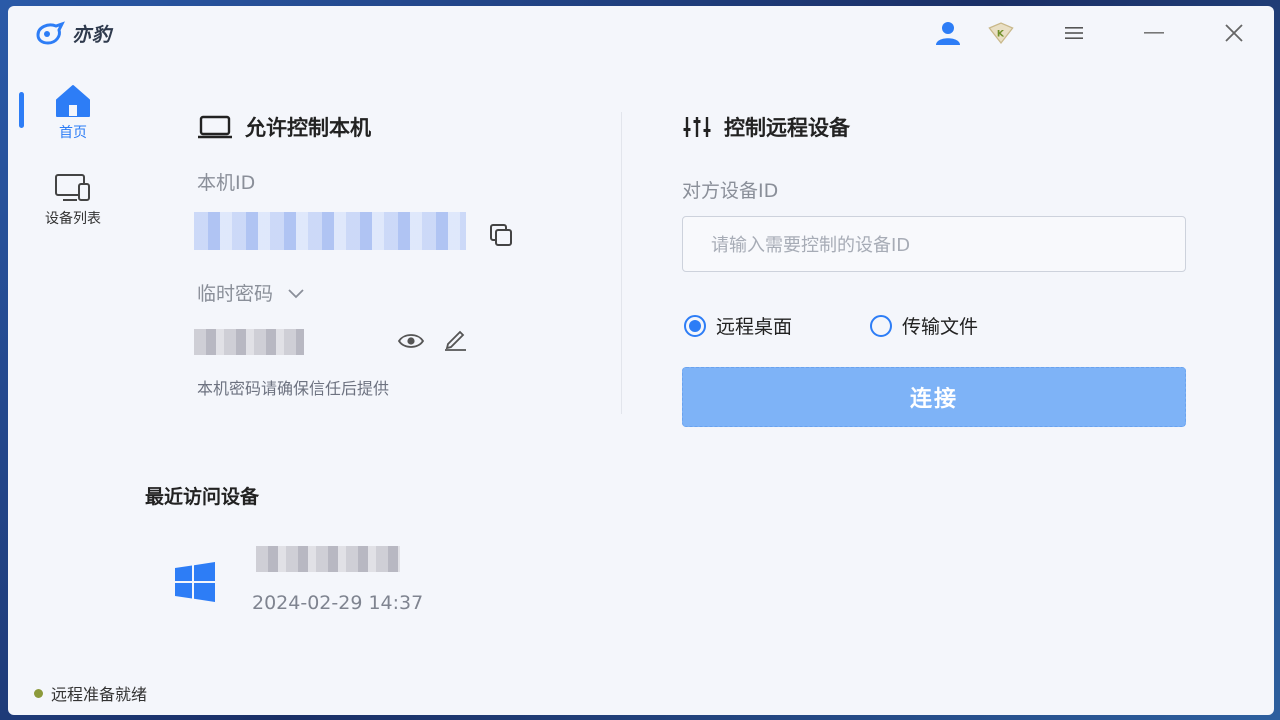 This screenshot has height=720, width=1280. I want to click on eye-icon, so click(411, 341).